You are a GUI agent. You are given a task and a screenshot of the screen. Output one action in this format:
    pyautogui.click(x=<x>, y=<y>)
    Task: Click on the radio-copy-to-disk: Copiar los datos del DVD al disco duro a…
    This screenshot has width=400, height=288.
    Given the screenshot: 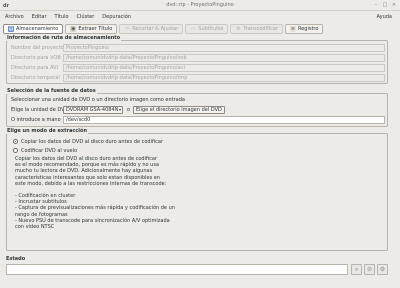 What is the action you would take?
    pyautogui.click(x=88, y=141)
    